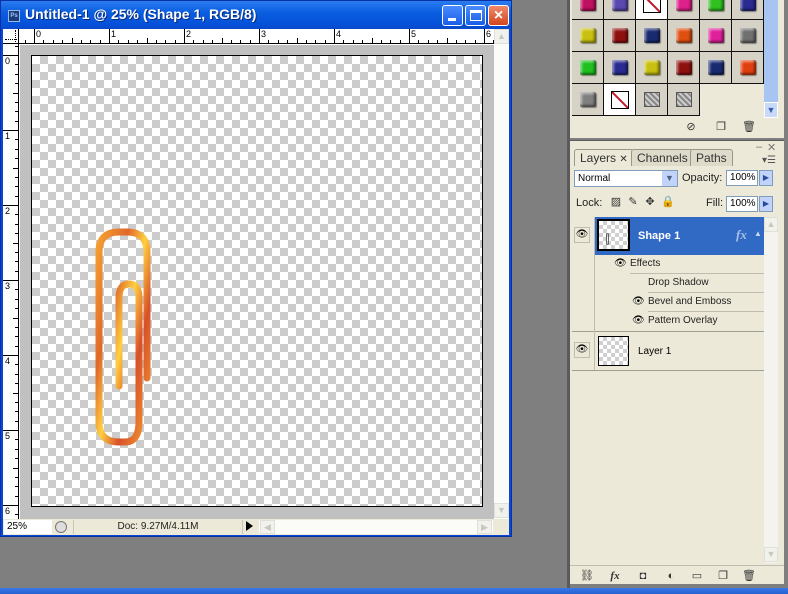  I want to click on title-bar: Ps Untitled-1 @ 25% (Shape 1, RGB/8) ×, so click(256, 15).